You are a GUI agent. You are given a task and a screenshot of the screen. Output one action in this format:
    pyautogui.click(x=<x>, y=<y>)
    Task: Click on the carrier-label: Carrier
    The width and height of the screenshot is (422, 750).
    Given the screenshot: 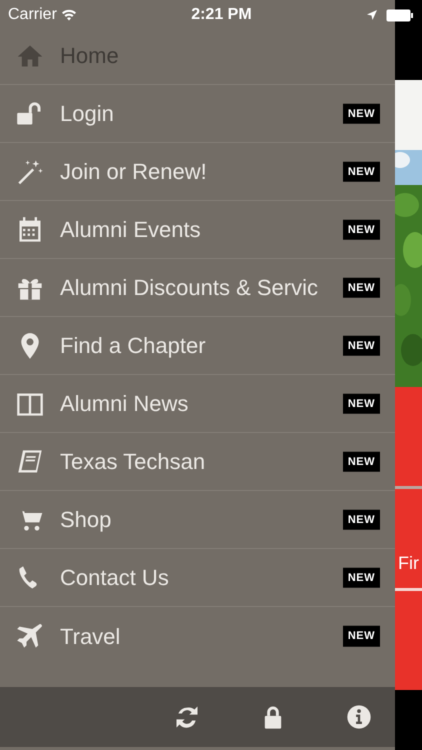 What is the action you would take?
    pyautogui.click(x=32, y=15)
    